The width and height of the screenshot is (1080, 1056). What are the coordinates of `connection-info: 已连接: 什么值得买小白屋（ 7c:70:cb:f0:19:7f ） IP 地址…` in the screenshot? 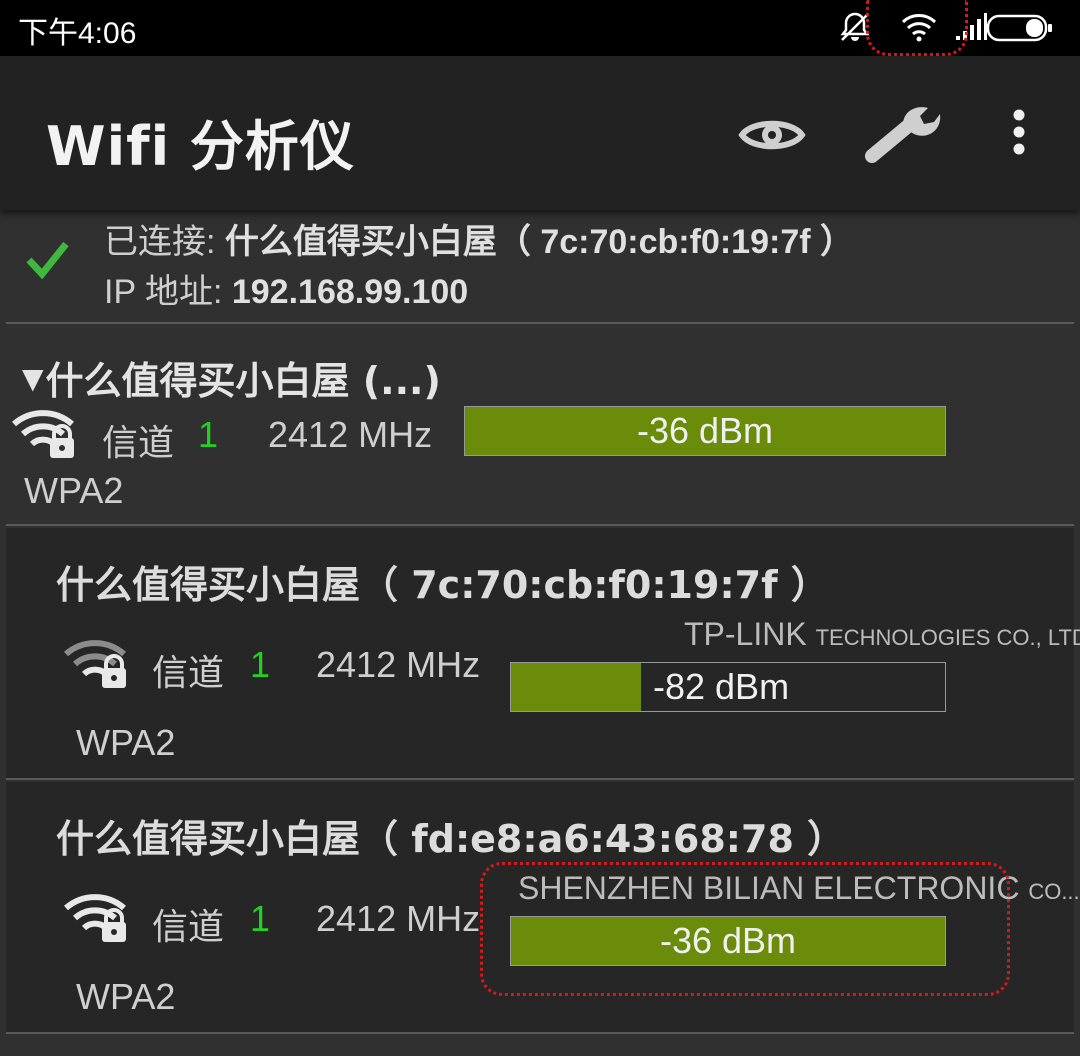 It's located at (540, 267).